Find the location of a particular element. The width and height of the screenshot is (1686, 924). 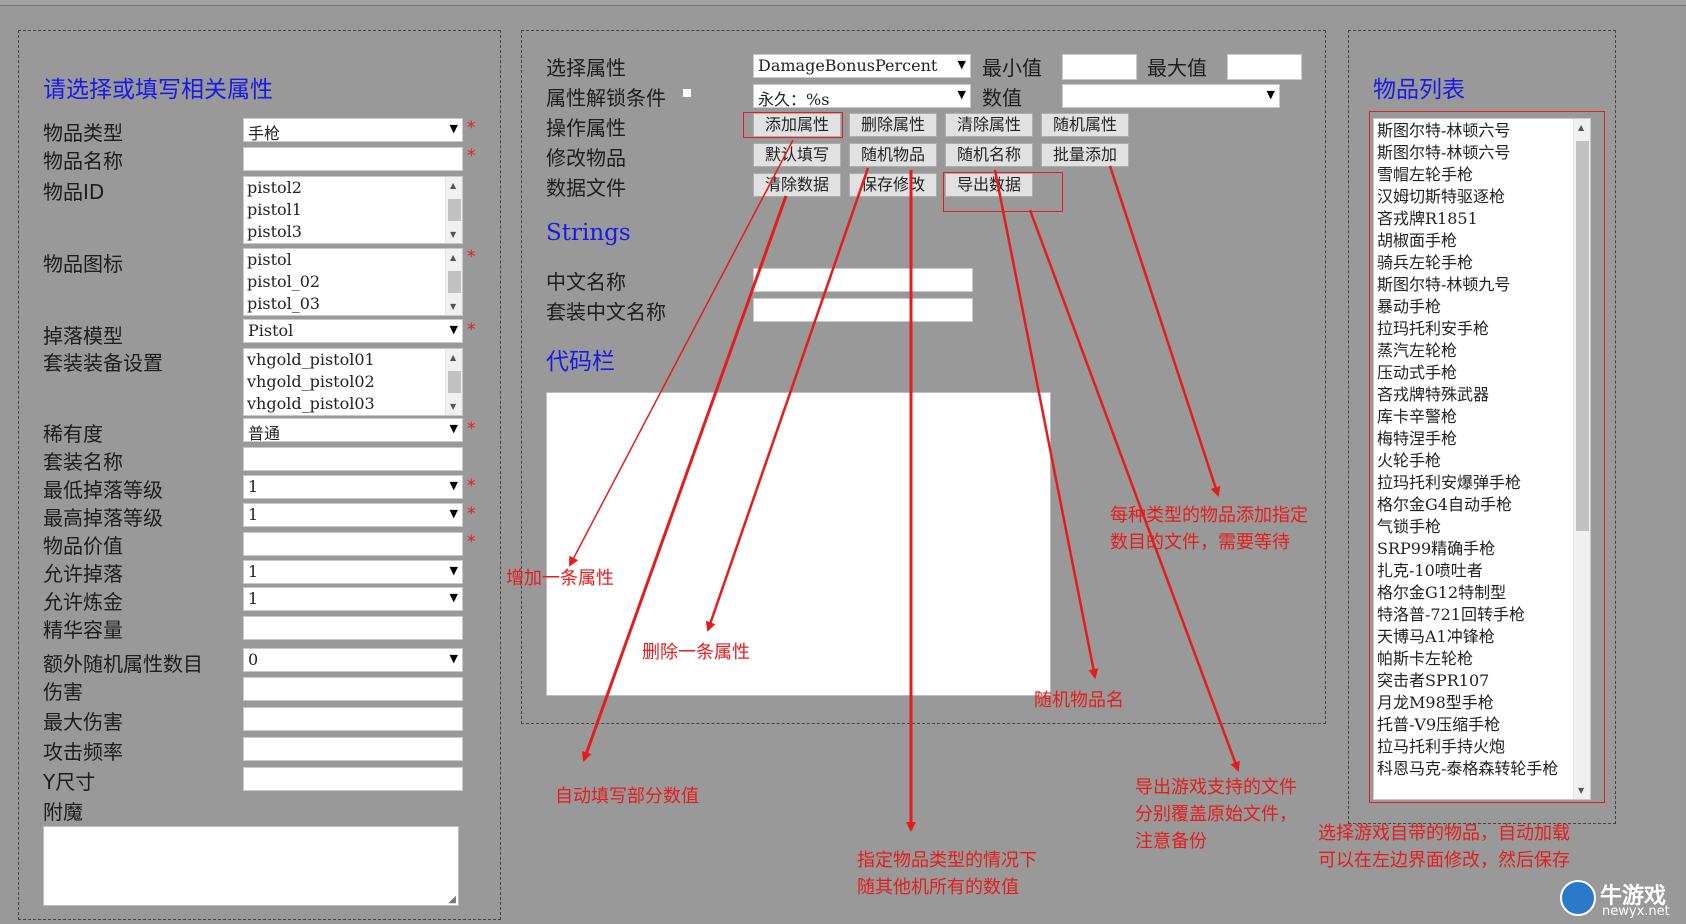

note-export-2: 分别覆盖原始文件， is located at coordinates (1216, 814).